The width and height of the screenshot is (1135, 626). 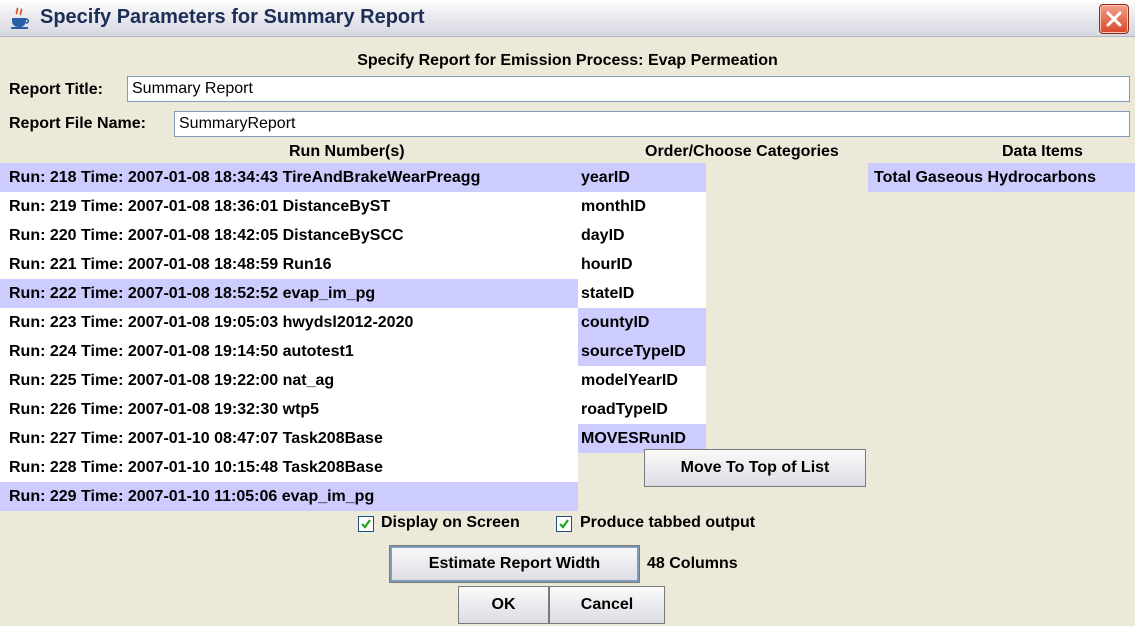 I want to click on data-item: Total Gaseous Hydrocarbons, so click(x=1001, y=177).